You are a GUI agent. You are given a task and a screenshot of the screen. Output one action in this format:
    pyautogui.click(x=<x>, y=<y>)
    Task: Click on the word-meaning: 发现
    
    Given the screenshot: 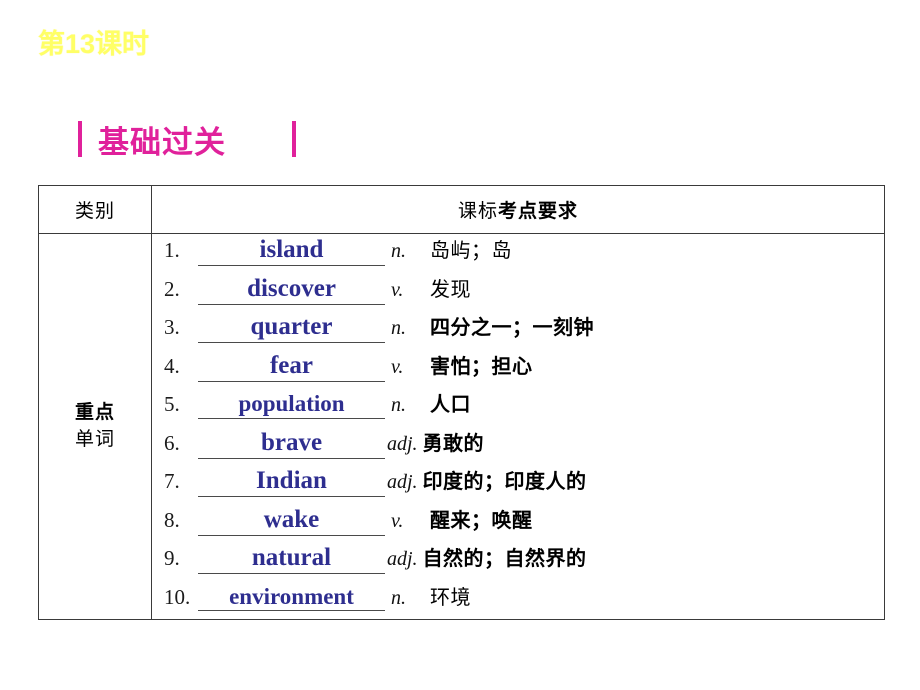 What is the action you would take?
    pyautogui.click(x=450, y=289)
    